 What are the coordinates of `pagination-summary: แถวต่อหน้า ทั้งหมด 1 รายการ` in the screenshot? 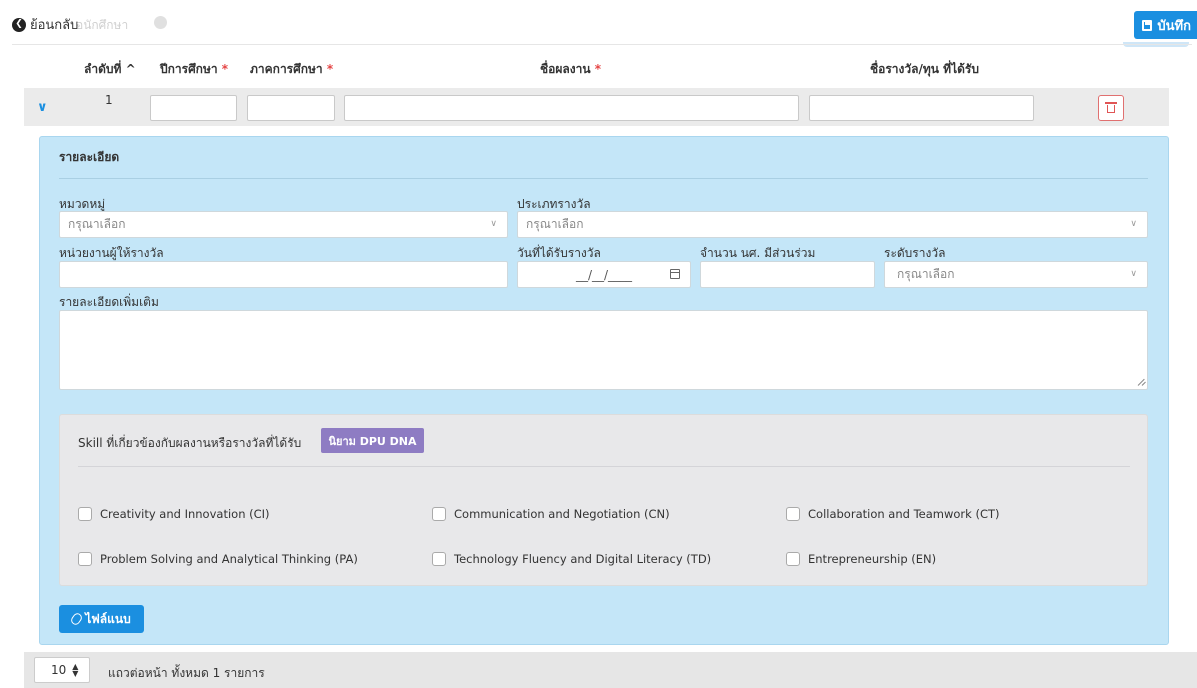 It's located at (186, 673).